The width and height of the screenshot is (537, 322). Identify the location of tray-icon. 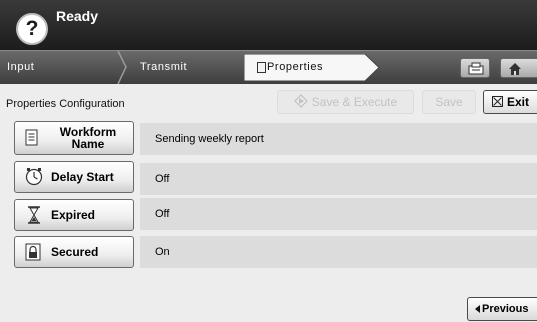
(476, 68).